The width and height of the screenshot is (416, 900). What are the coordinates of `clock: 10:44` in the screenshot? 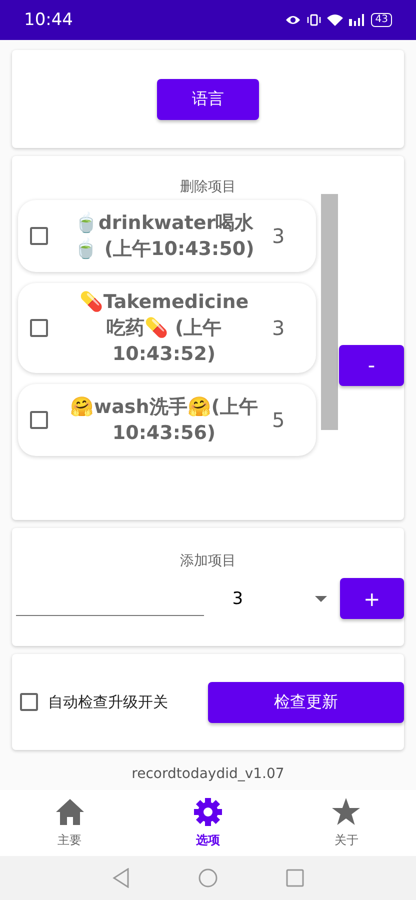 It's located at (48, 20).